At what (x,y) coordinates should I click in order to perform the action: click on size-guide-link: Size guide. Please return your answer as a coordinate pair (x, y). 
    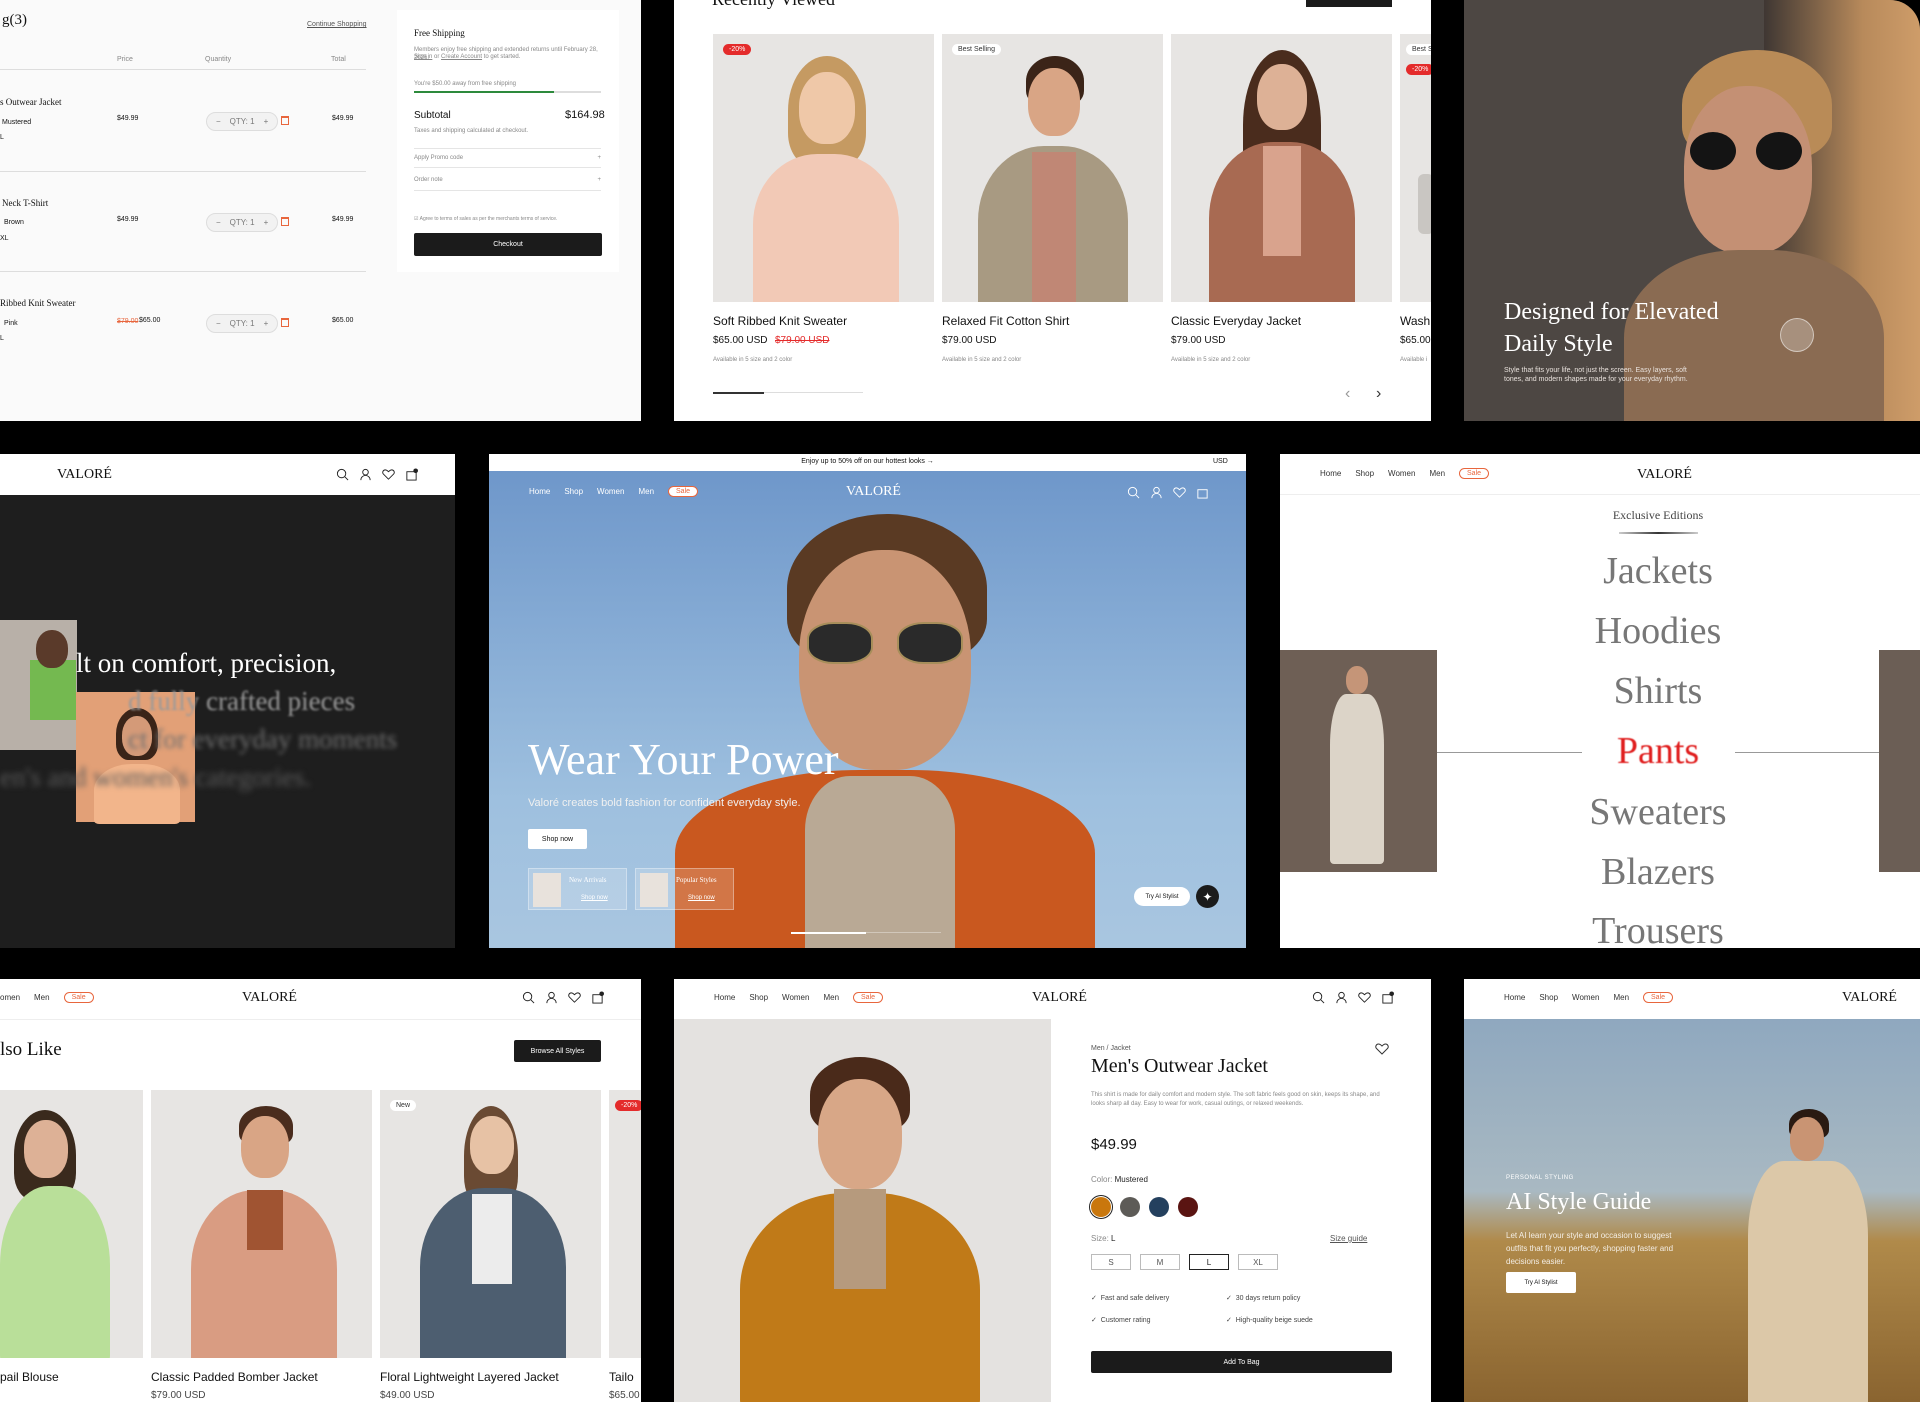
    Looking at the image, I should click on (1348, 1238).